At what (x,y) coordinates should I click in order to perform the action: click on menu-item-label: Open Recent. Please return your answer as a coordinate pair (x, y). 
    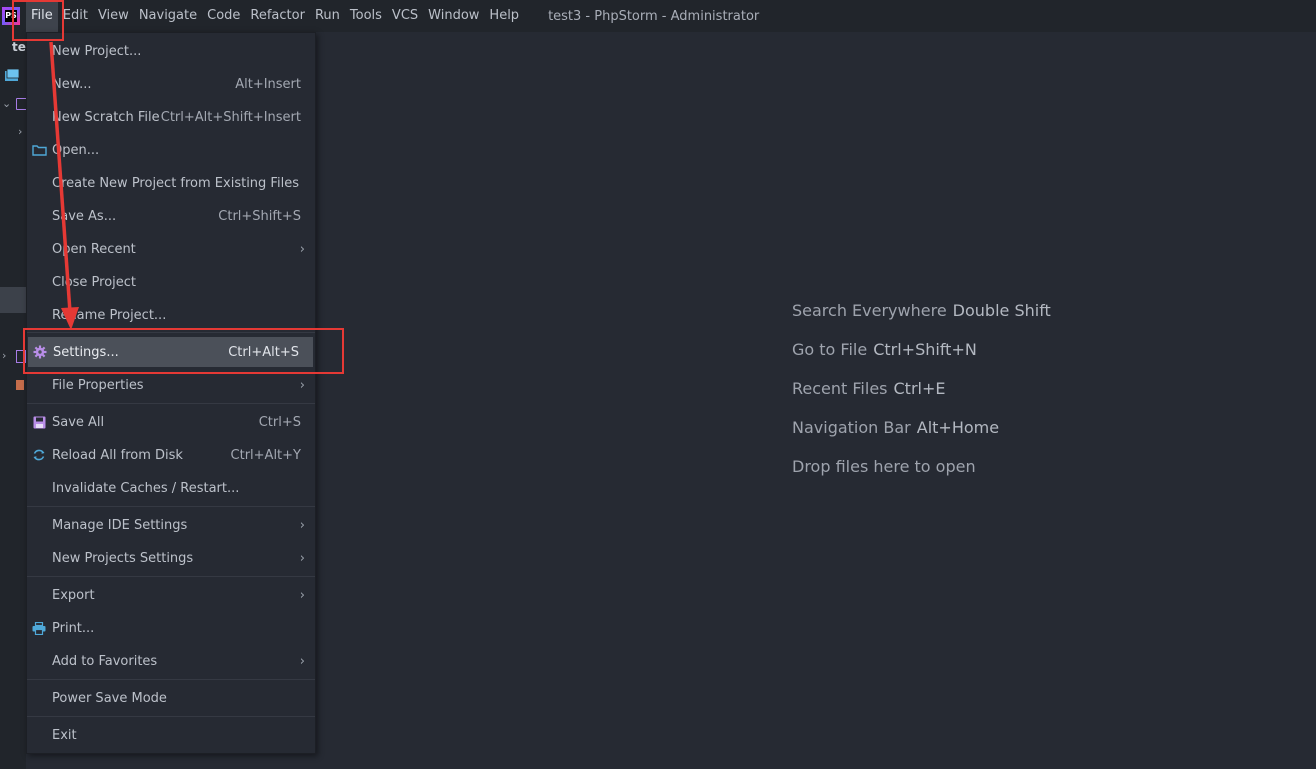
    Looking at the image, I should click on (94, 249).